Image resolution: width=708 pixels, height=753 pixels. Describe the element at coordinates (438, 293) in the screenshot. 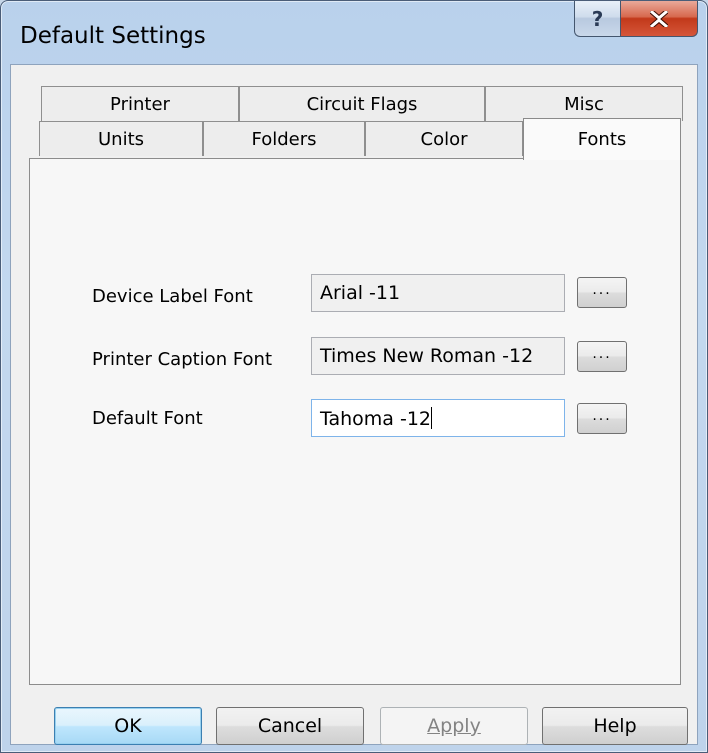

I see `device-label-font-field: Arial -11` at that location.